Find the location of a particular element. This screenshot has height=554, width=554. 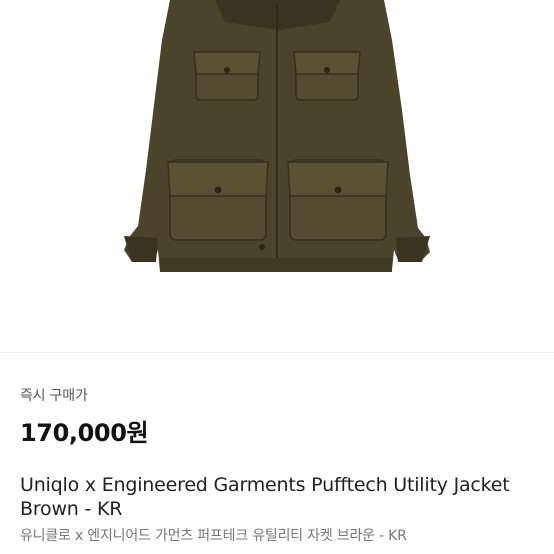

right-cuff is located at coordinates (413, 249).